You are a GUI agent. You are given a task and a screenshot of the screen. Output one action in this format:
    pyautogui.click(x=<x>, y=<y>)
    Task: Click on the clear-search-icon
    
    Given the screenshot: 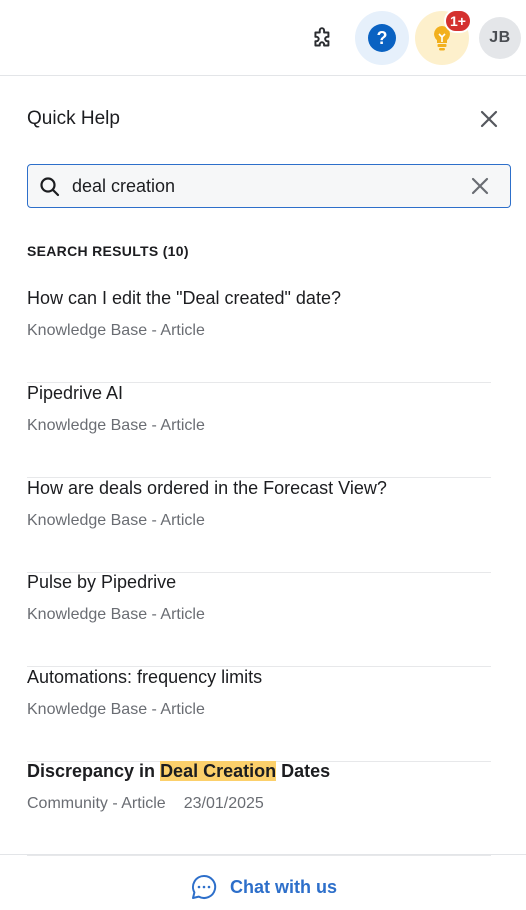 What is the action you would take?
    pyautogui.click(x=480, y=186)
    